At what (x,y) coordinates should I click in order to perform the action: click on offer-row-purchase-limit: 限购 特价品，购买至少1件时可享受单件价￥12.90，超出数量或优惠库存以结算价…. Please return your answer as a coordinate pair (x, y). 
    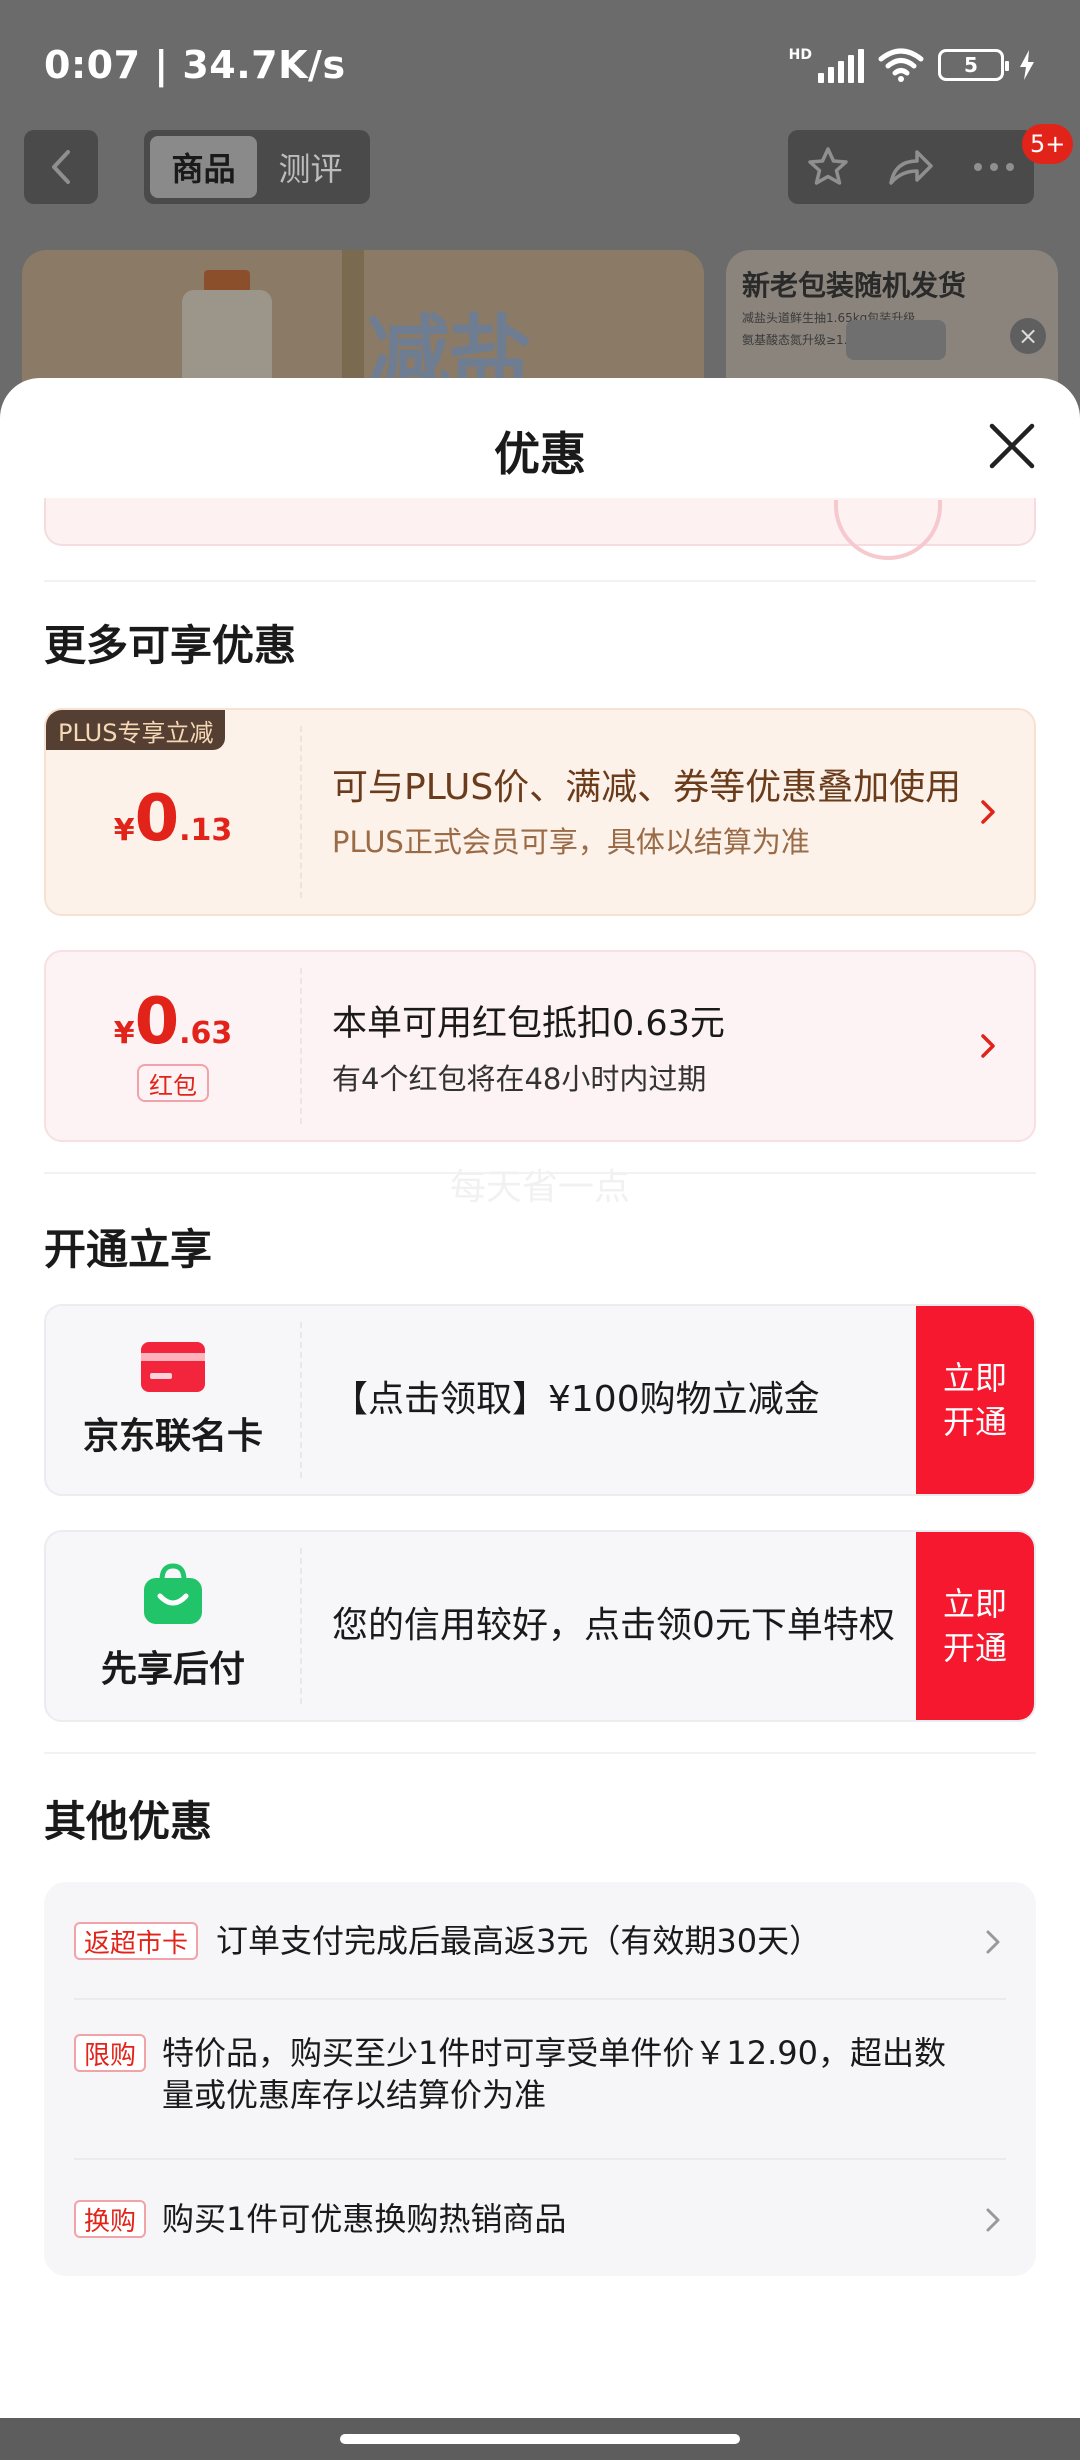
    Looking at the image, I should click on (540, 2075).